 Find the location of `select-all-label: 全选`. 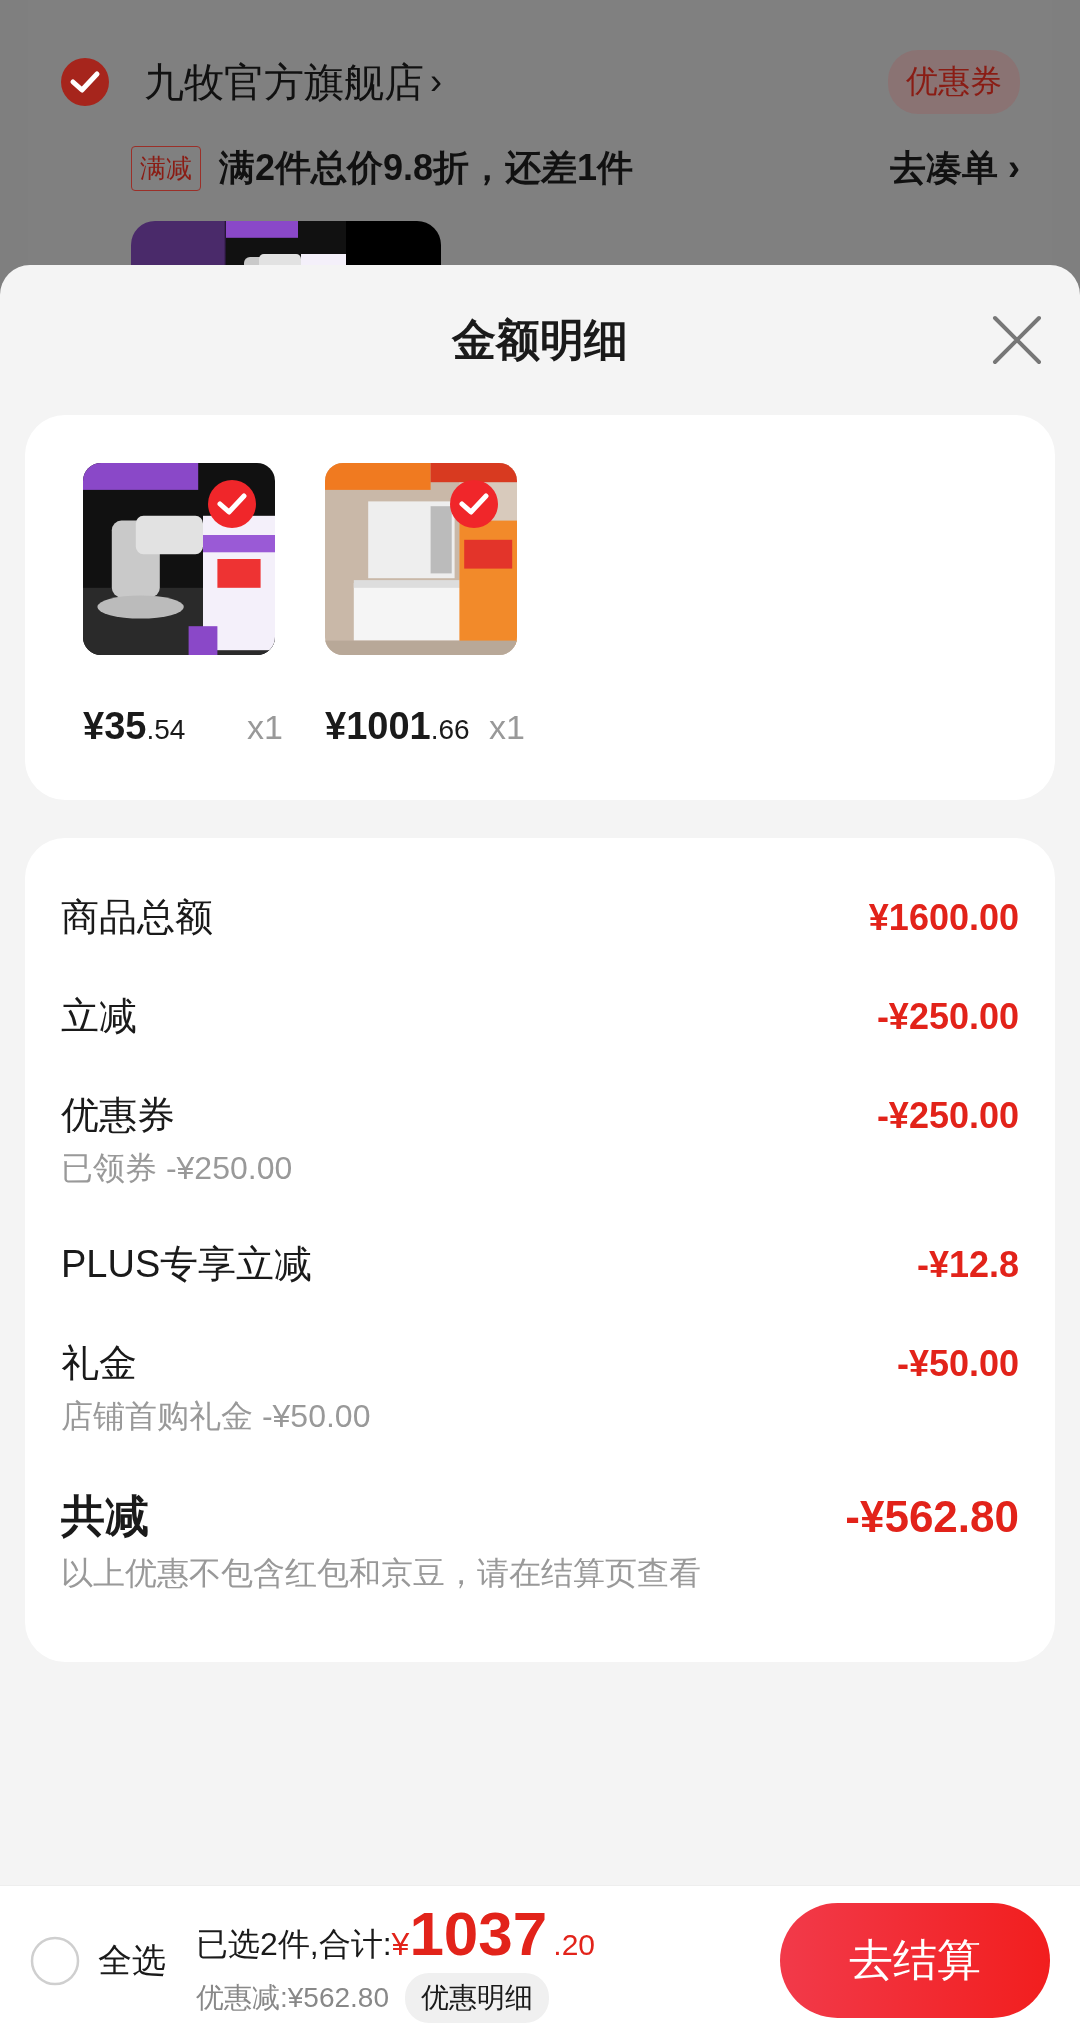

select-all-label: 全选 is located at coordinates (132, 1960).